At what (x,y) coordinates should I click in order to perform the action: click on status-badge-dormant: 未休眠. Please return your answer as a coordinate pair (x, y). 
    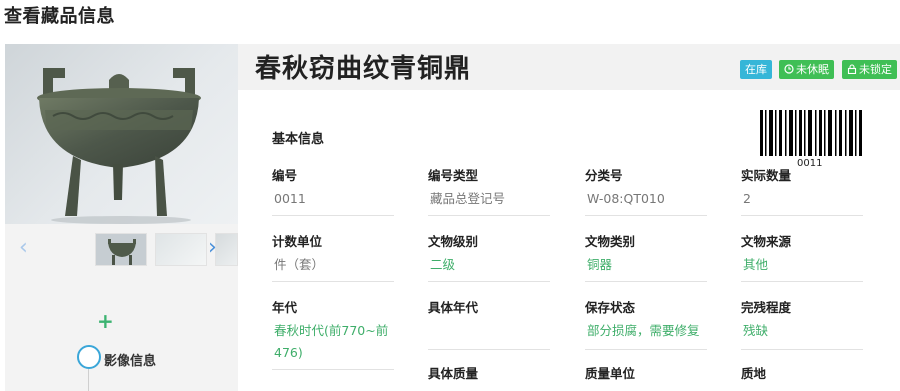
    Looking at the image, I should click on (806, 69).